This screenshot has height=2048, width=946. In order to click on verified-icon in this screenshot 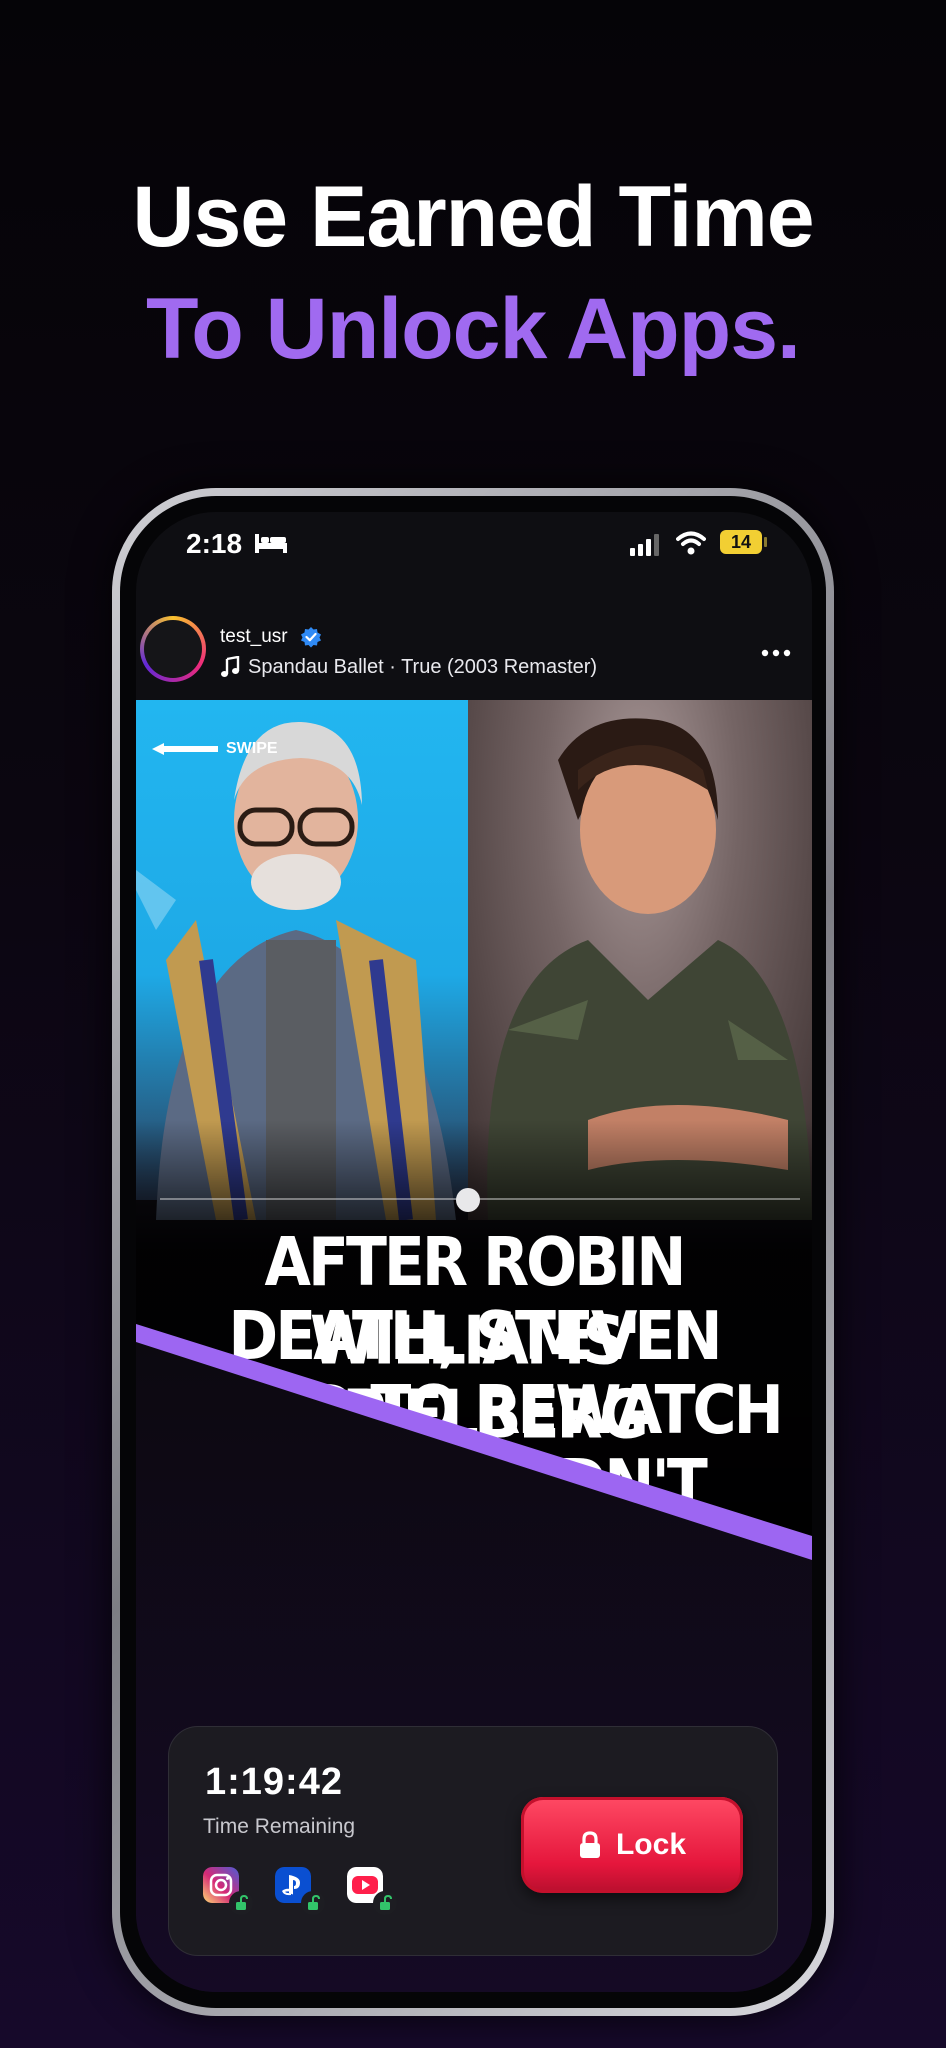, I will do `click(311, 637)`.